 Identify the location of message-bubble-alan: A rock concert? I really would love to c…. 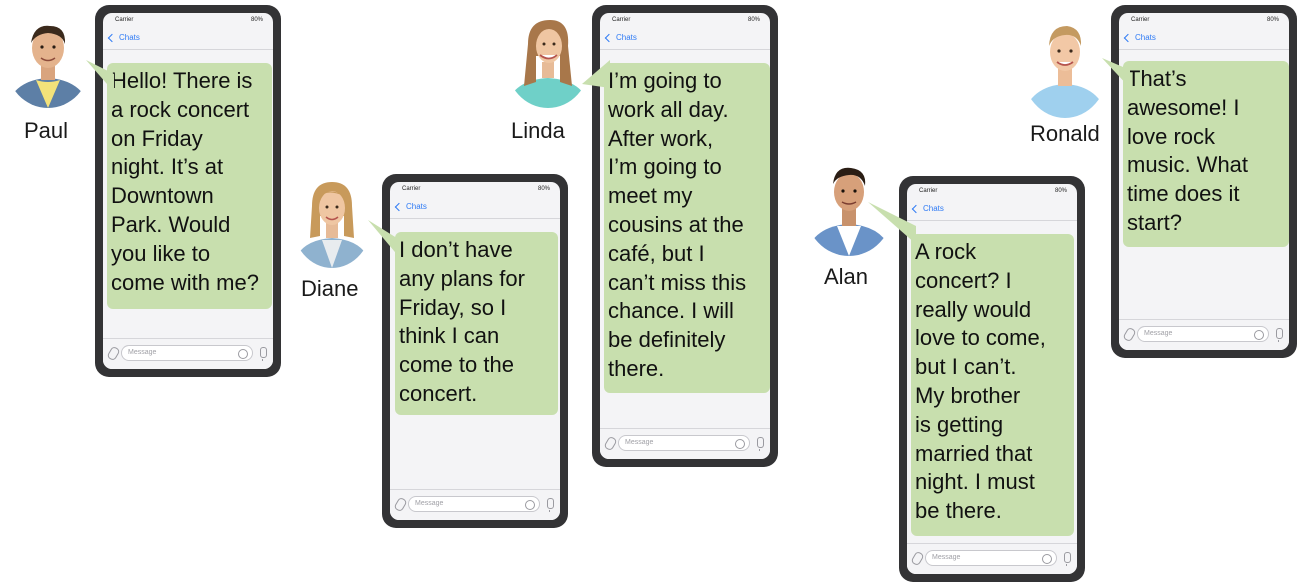
(992, 385).